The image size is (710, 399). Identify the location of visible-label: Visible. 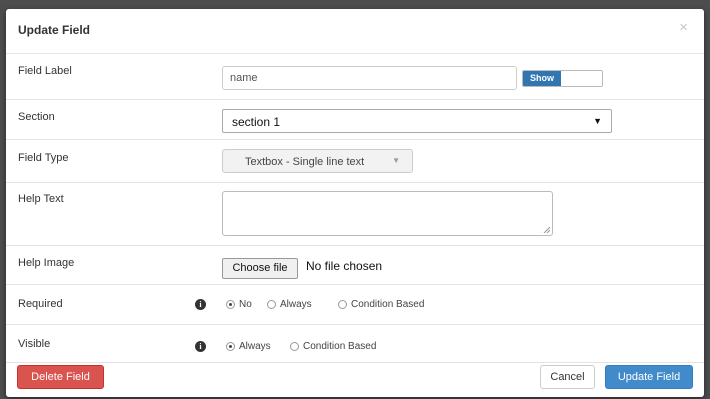
(34, 344).